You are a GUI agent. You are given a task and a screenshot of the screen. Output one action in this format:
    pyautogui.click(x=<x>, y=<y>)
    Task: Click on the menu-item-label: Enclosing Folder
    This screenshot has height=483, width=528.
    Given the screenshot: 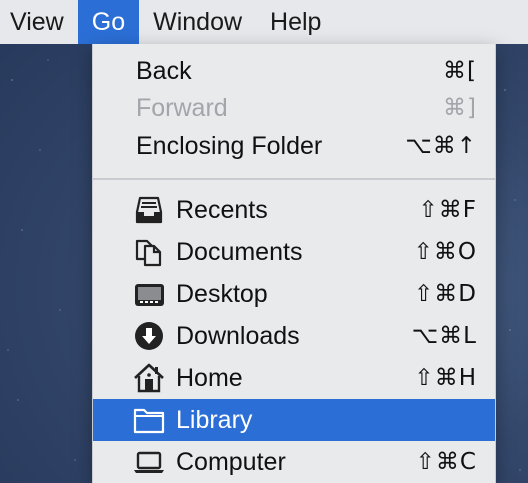 What is the action you would take?
    pyautogui.click(x=229, y=145)
    